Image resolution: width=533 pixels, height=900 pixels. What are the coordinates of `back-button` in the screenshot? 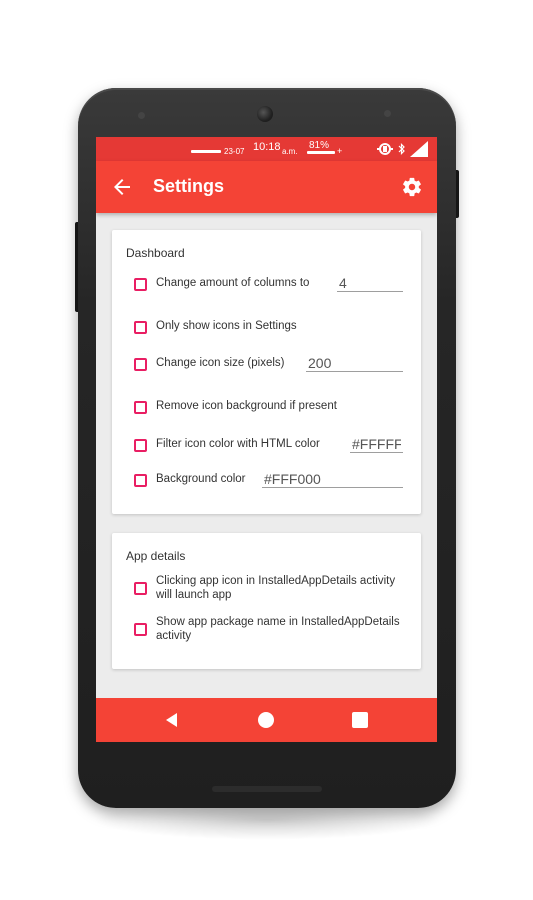 It's located at (122, 187).